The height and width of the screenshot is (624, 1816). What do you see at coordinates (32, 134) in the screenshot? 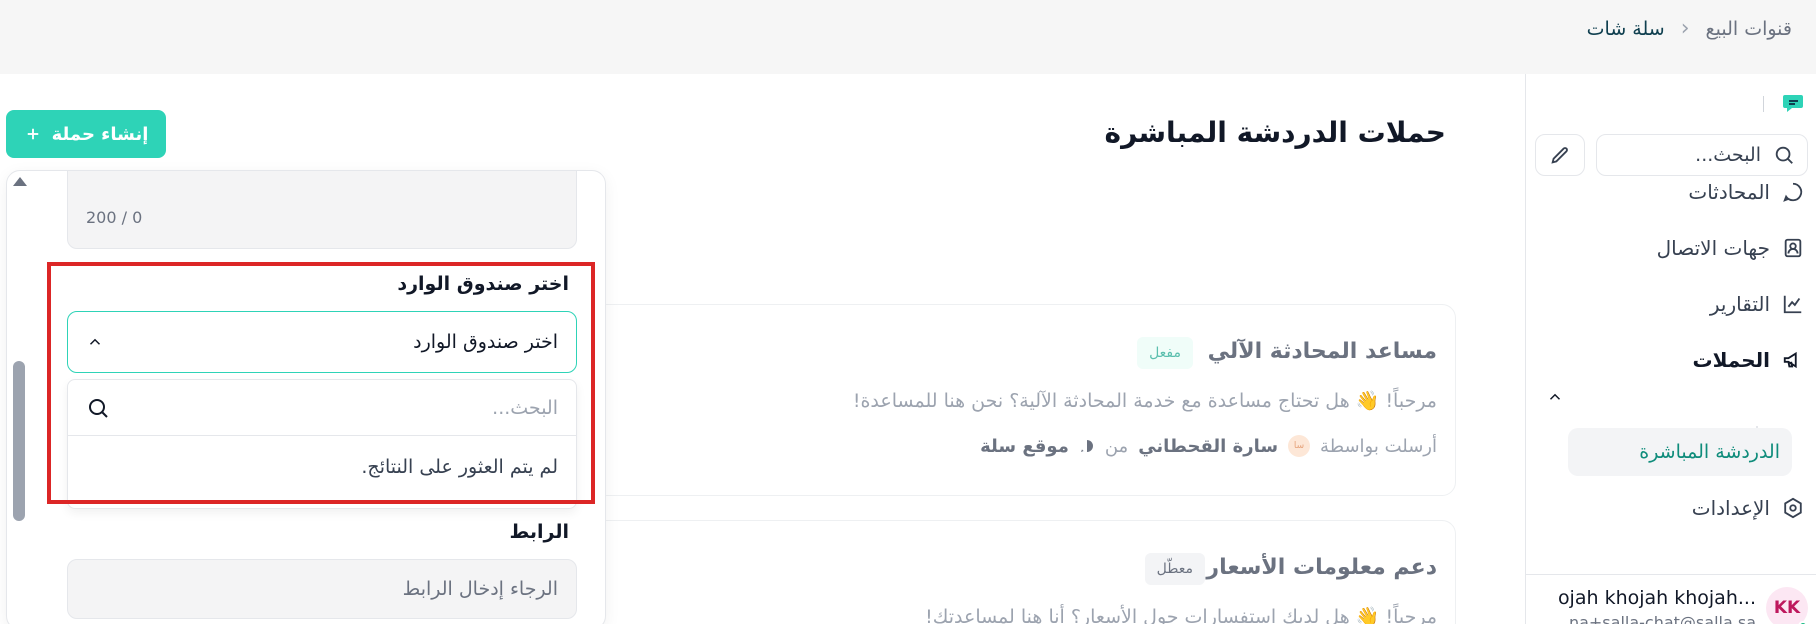
I see `plus-icon` at bounding box center [32, 134].